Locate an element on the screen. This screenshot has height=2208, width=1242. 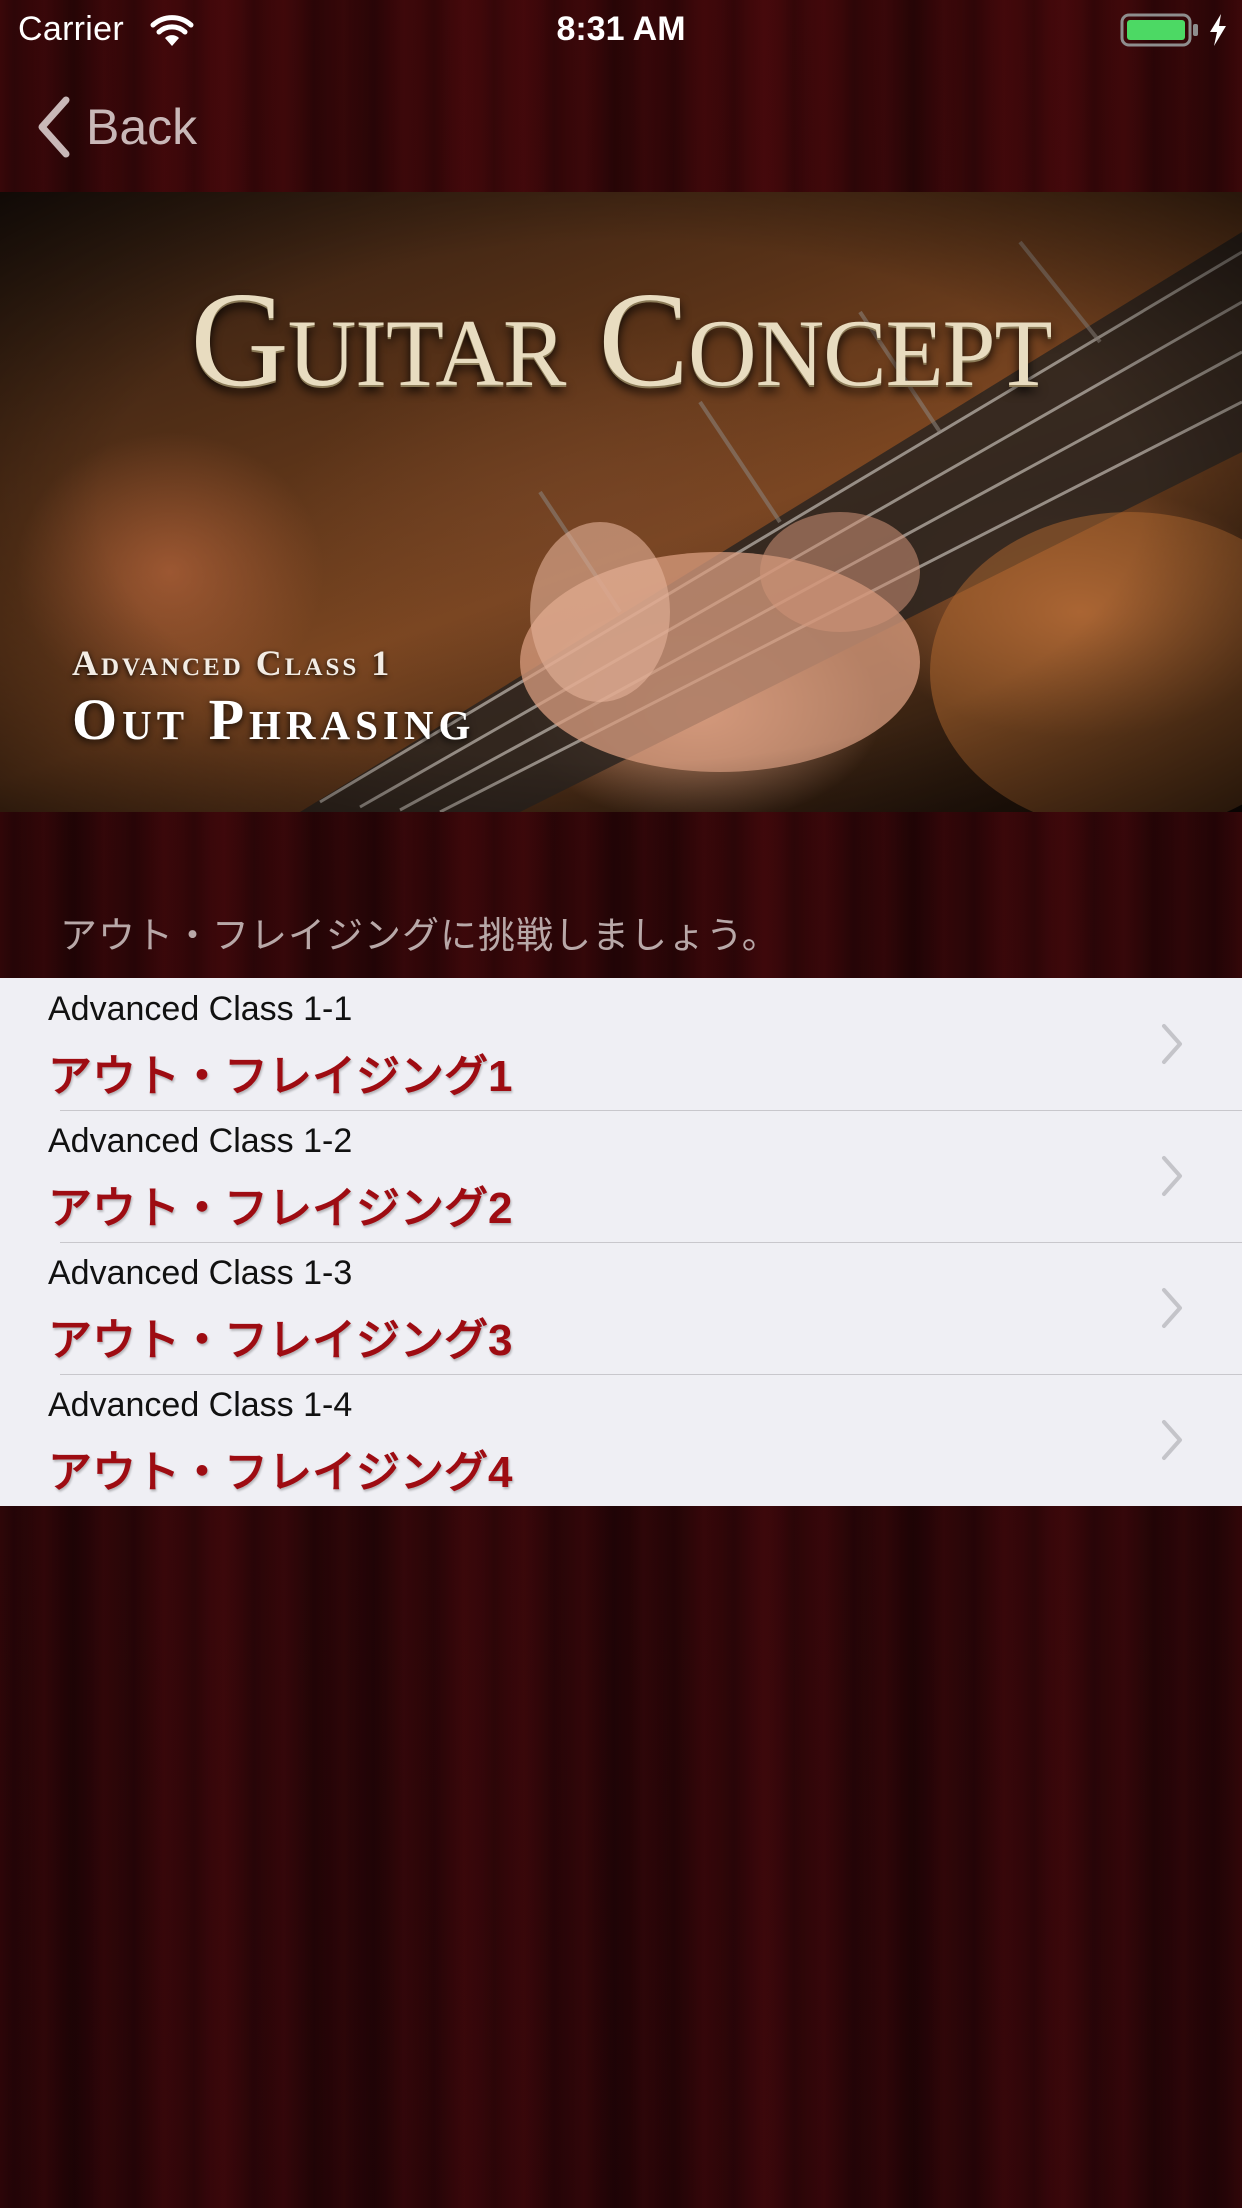
status-time: 8:31 AM is located at coordinates (621, 29).